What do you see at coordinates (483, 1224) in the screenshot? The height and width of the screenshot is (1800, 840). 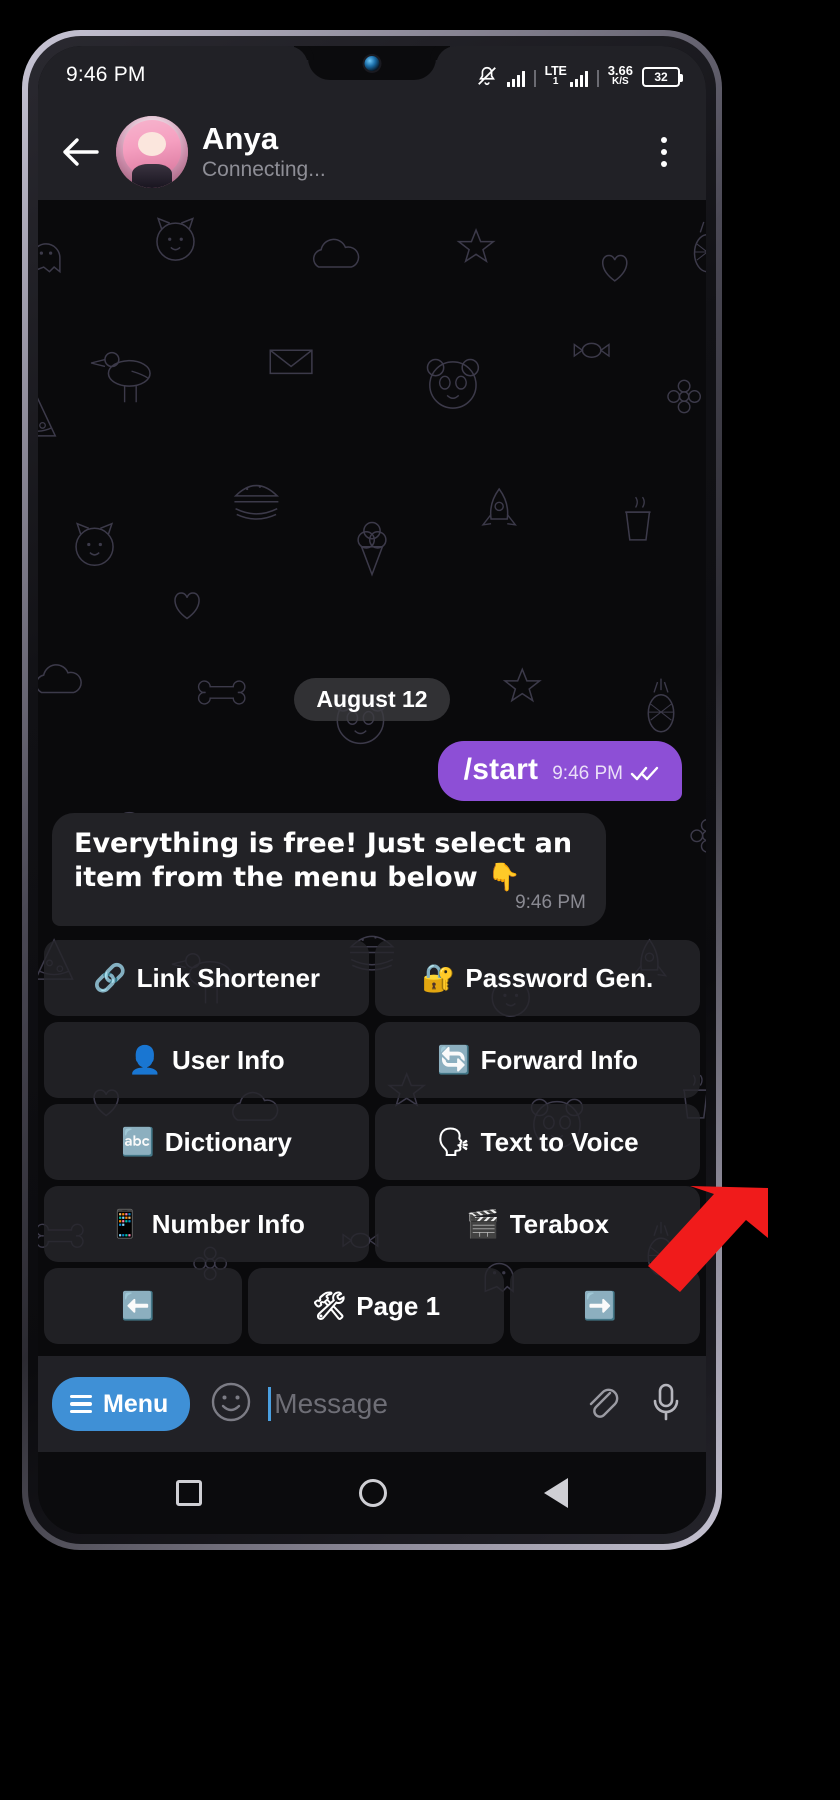 I see `clapper-board-icon: 🎬` at bounding box center [483, 1224].